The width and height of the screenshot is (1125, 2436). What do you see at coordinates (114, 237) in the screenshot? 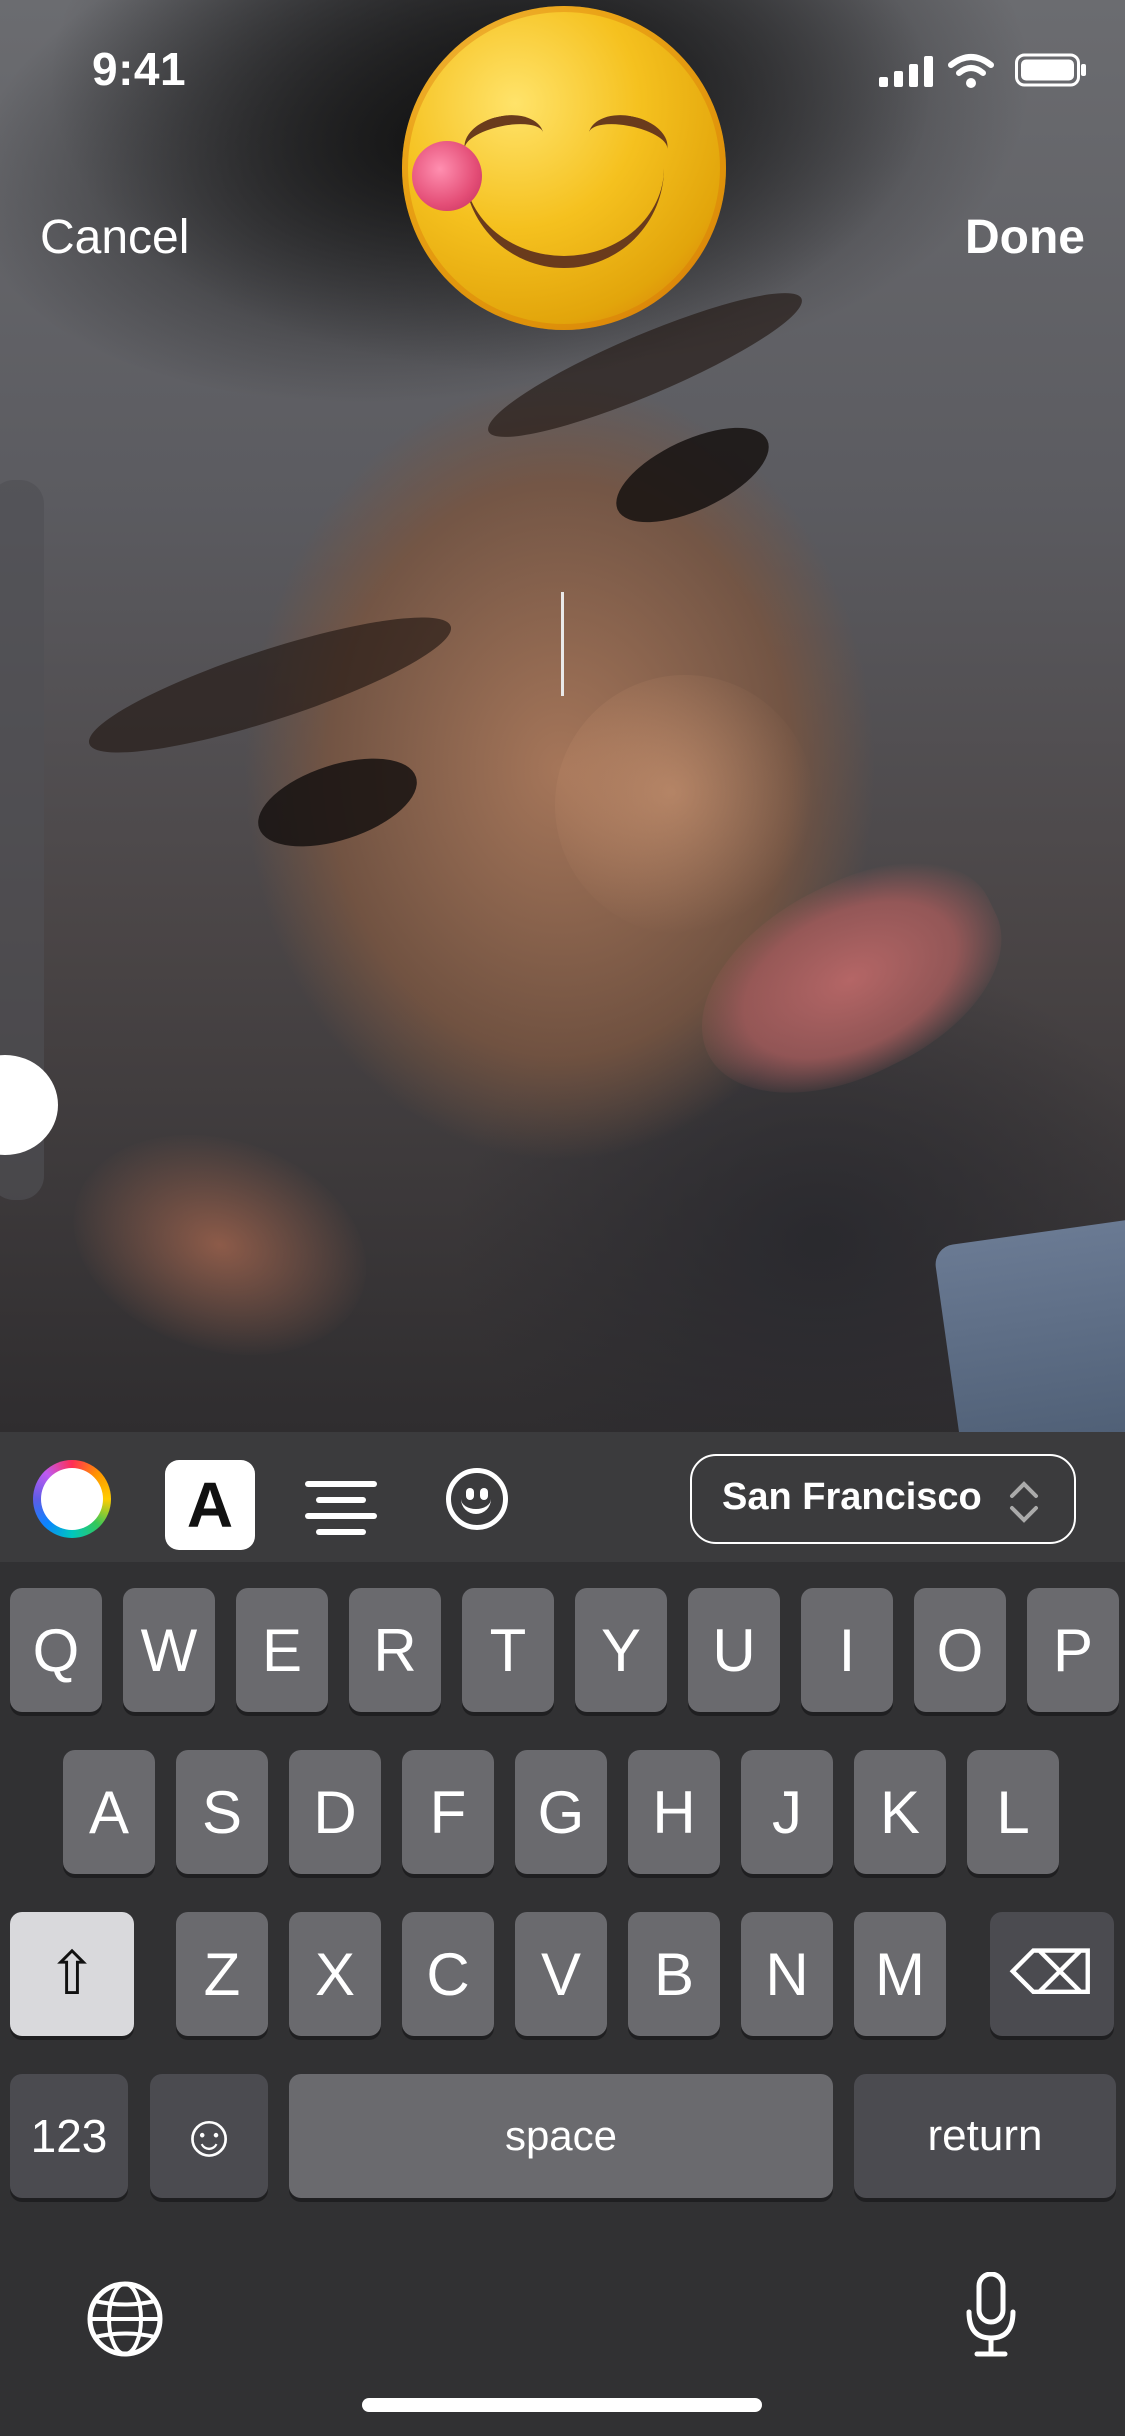
I see `cancel-button: Cancel` at bounding box center [114, 237].